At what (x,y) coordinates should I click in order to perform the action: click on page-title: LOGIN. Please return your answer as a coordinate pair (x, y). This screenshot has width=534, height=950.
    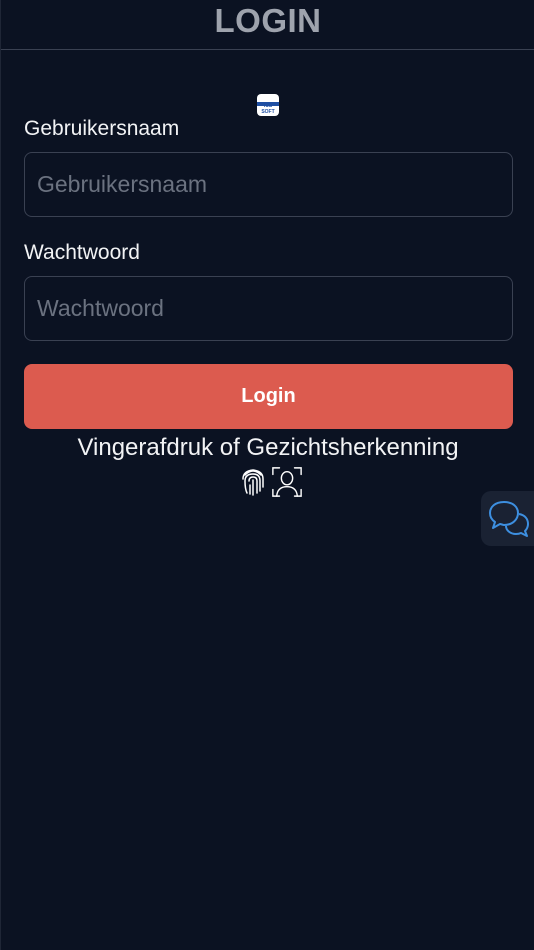
    Looking at the image, I should click on (268, 20).